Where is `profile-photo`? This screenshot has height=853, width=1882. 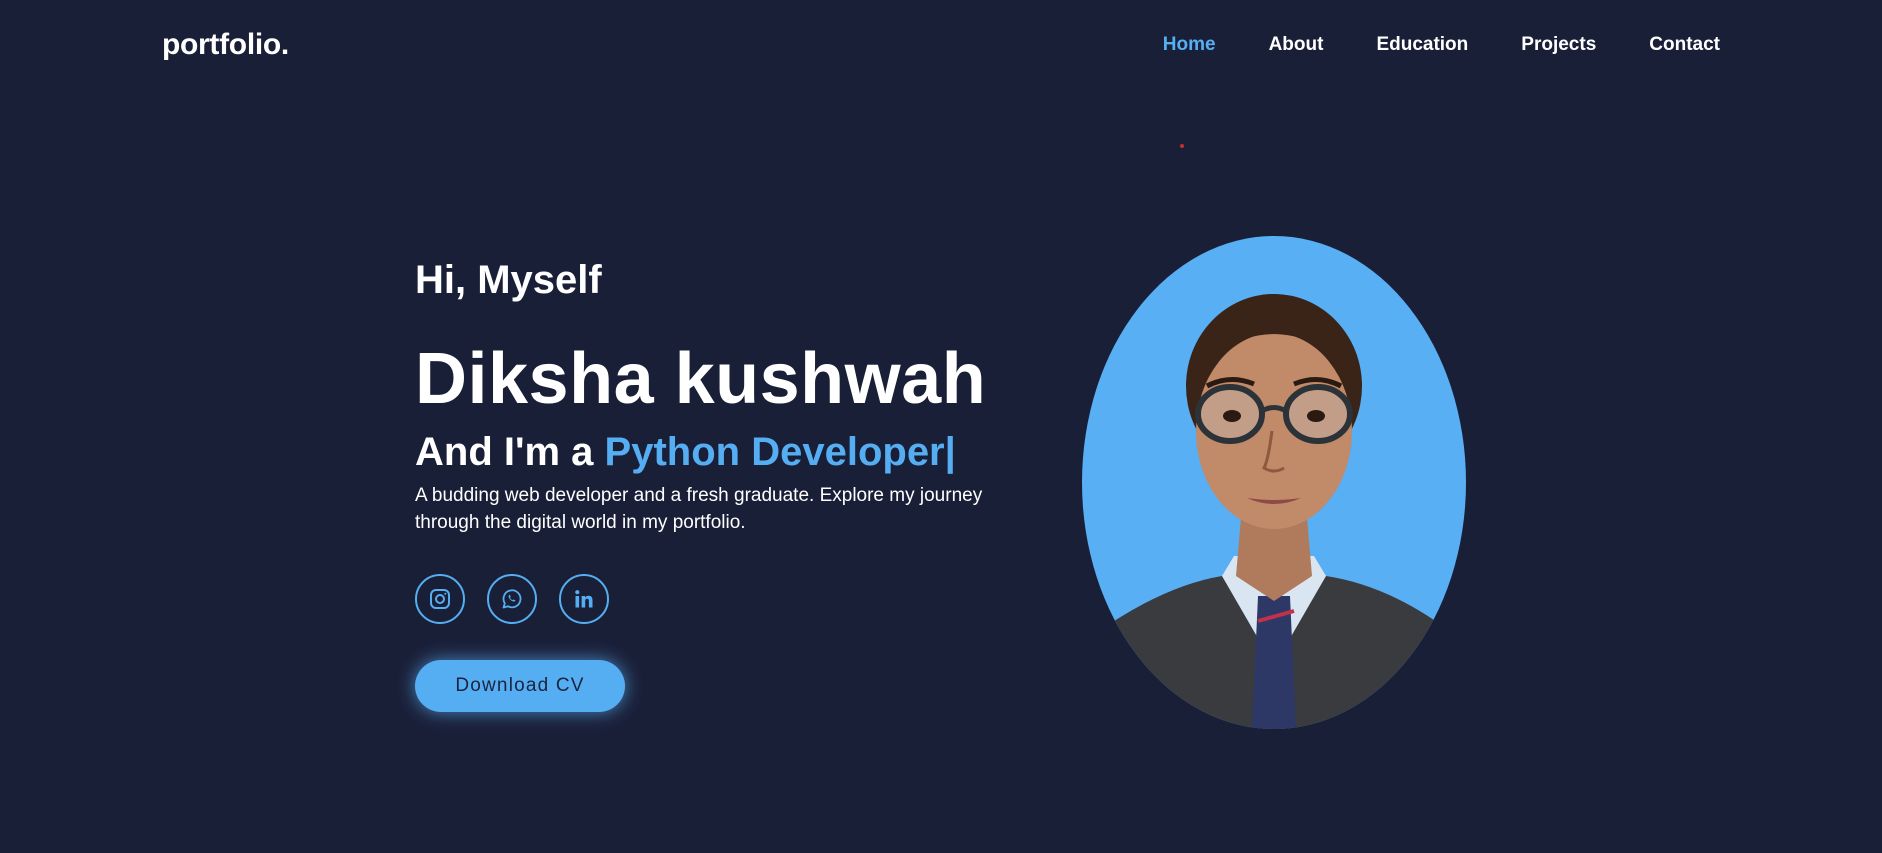 profile-photo is located at coordinates (1274, 482).